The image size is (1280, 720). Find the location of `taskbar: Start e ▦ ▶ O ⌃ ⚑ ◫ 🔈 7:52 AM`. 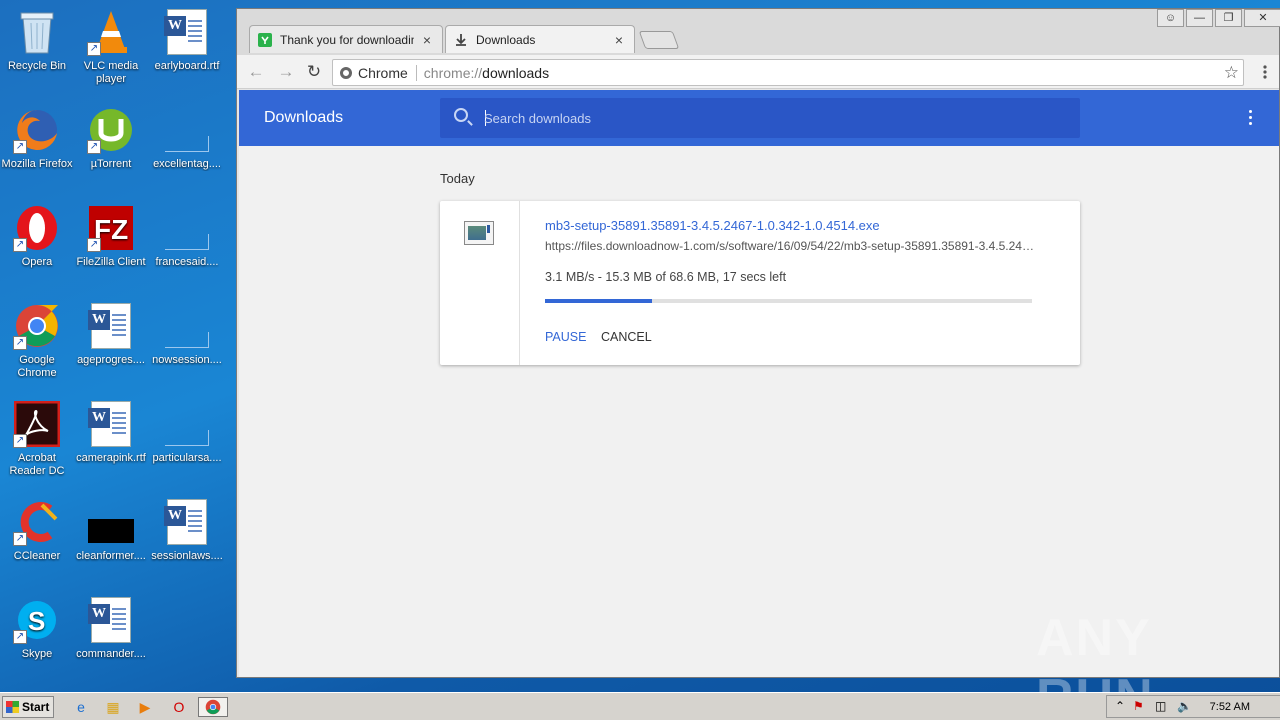

taskbar: Start e ▦ ▶ O ⌃ ⚑ ◫ 🔈 7:52 AM is located at coordinates (640, 706).